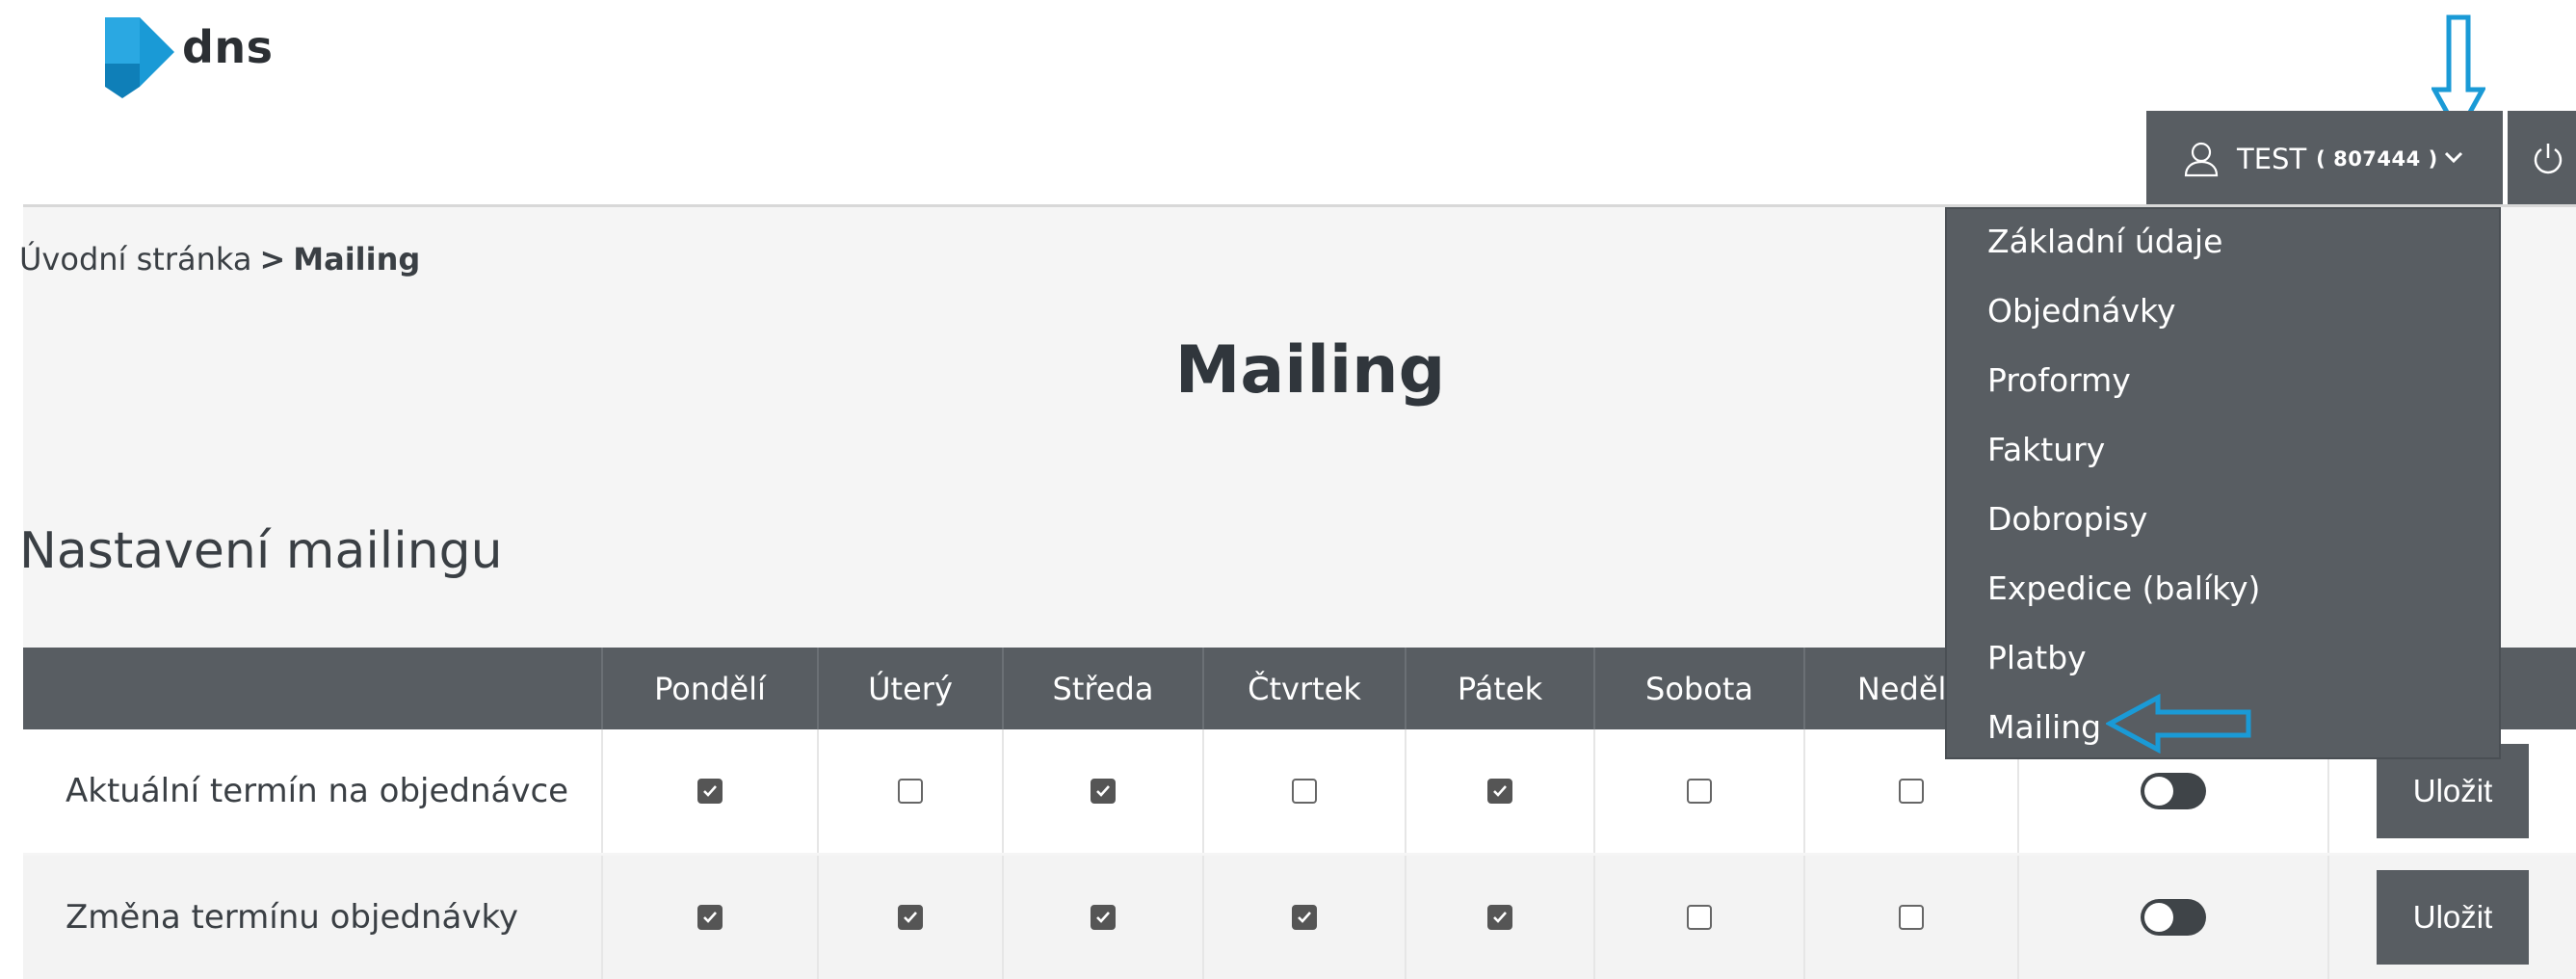 The height and width of the screenshot is (979, 2576). I want to click on column-header-saturday: Sobota, so click(1698, 688).